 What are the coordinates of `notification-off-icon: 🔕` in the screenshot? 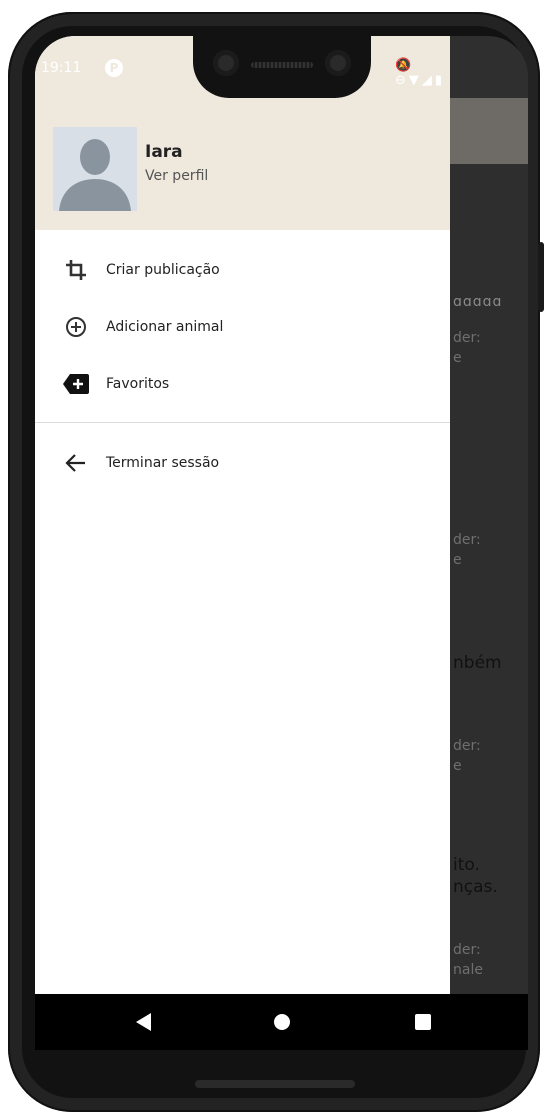 It's located at (405, 65).